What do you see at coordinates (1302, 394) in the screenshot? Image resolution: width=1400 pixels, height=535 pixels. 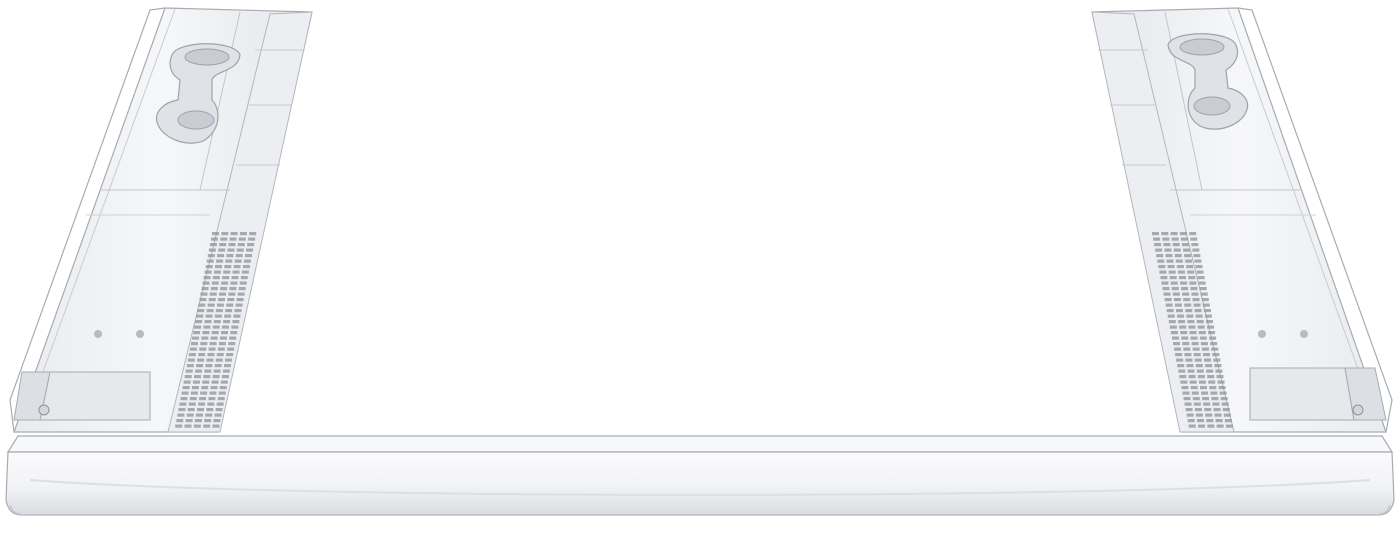 I see `right-foot-pocket` at bounding box center [1302, 394].